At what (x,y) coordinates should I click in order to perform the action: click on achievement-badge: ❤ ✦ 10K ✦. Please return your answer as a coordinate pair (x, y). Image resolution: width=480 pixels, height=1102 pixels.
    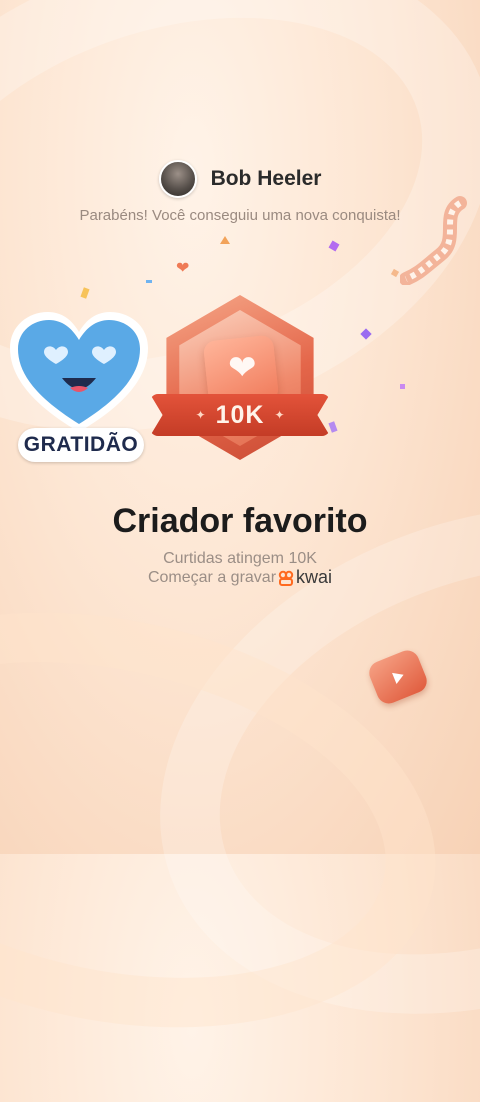
    Looking at the image, I should click on (240, 380).